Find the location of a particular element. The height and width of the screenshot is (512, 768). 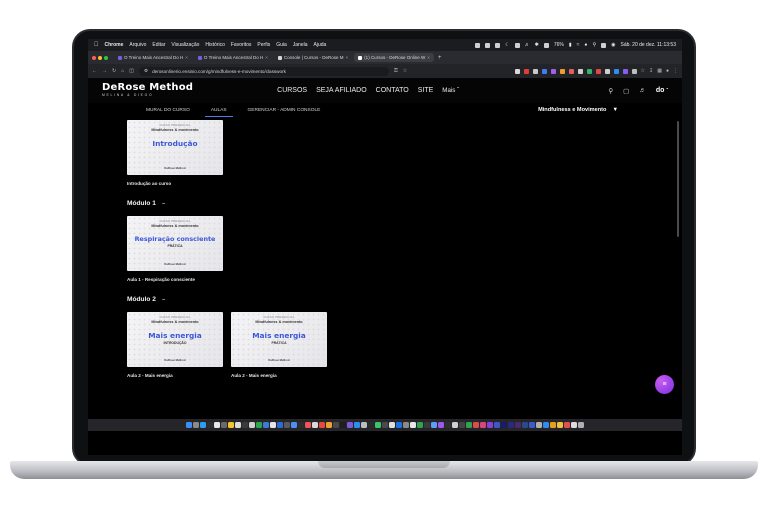

finder-icon is located at coordinates (189, 425).